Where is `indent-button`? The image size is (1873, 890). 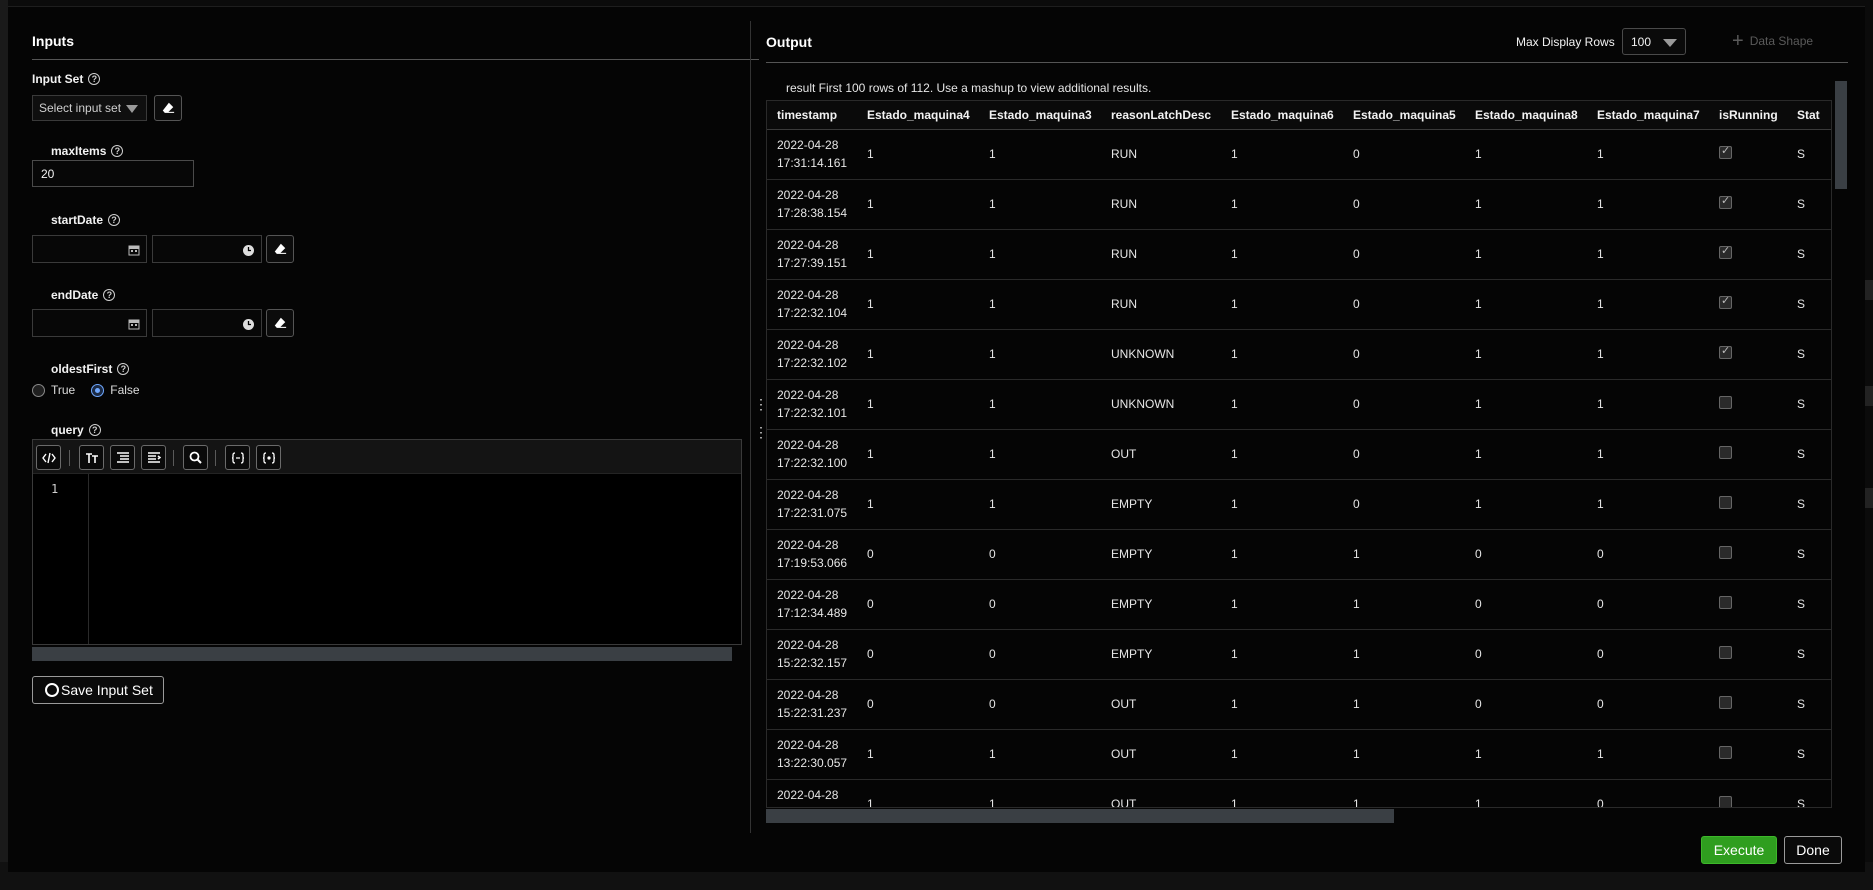 indent-button is located at coordinates (153, 457).